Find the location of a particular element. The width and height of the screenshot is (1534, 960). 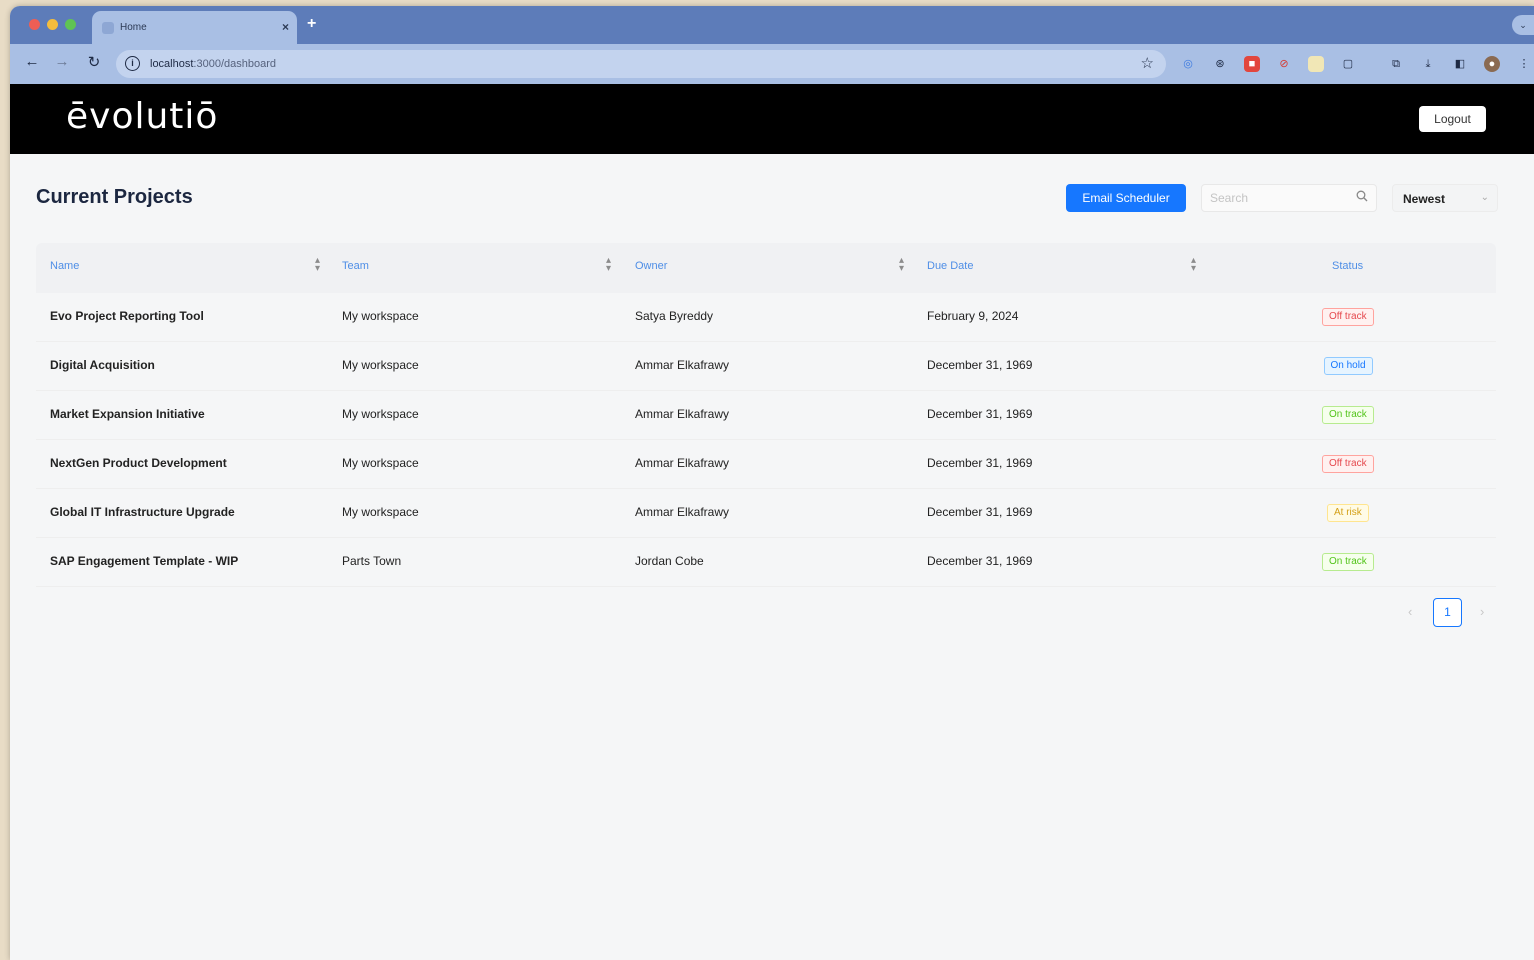

tab-search-icon: ⌄ is located at coordinates (1523, 25).